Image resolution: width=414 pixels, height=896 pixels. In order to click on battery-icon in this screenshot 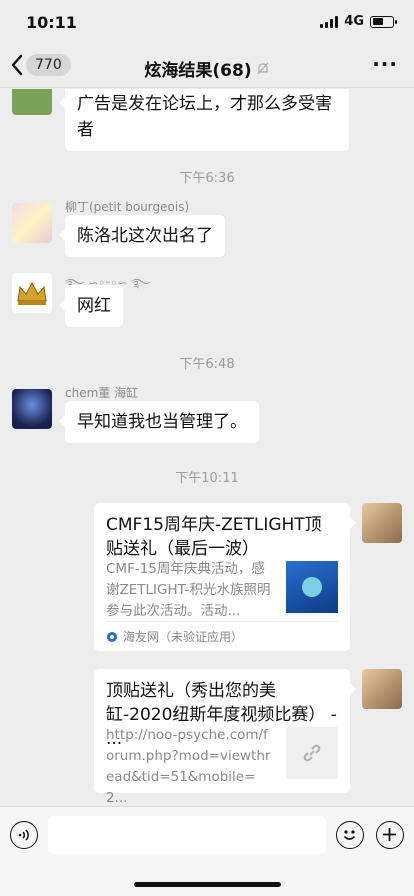, I will do `click(383, 21)`.